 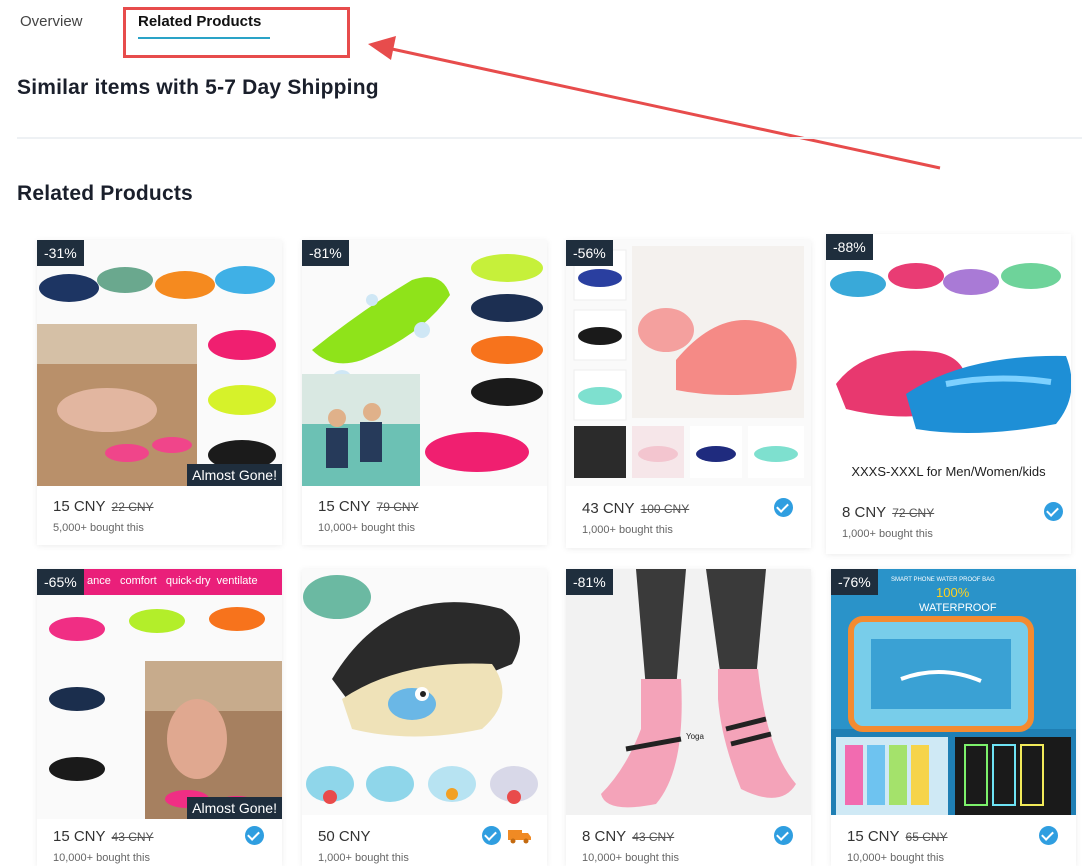 I want to click on current-price: 50 CNY, so click(x=344, y=836).